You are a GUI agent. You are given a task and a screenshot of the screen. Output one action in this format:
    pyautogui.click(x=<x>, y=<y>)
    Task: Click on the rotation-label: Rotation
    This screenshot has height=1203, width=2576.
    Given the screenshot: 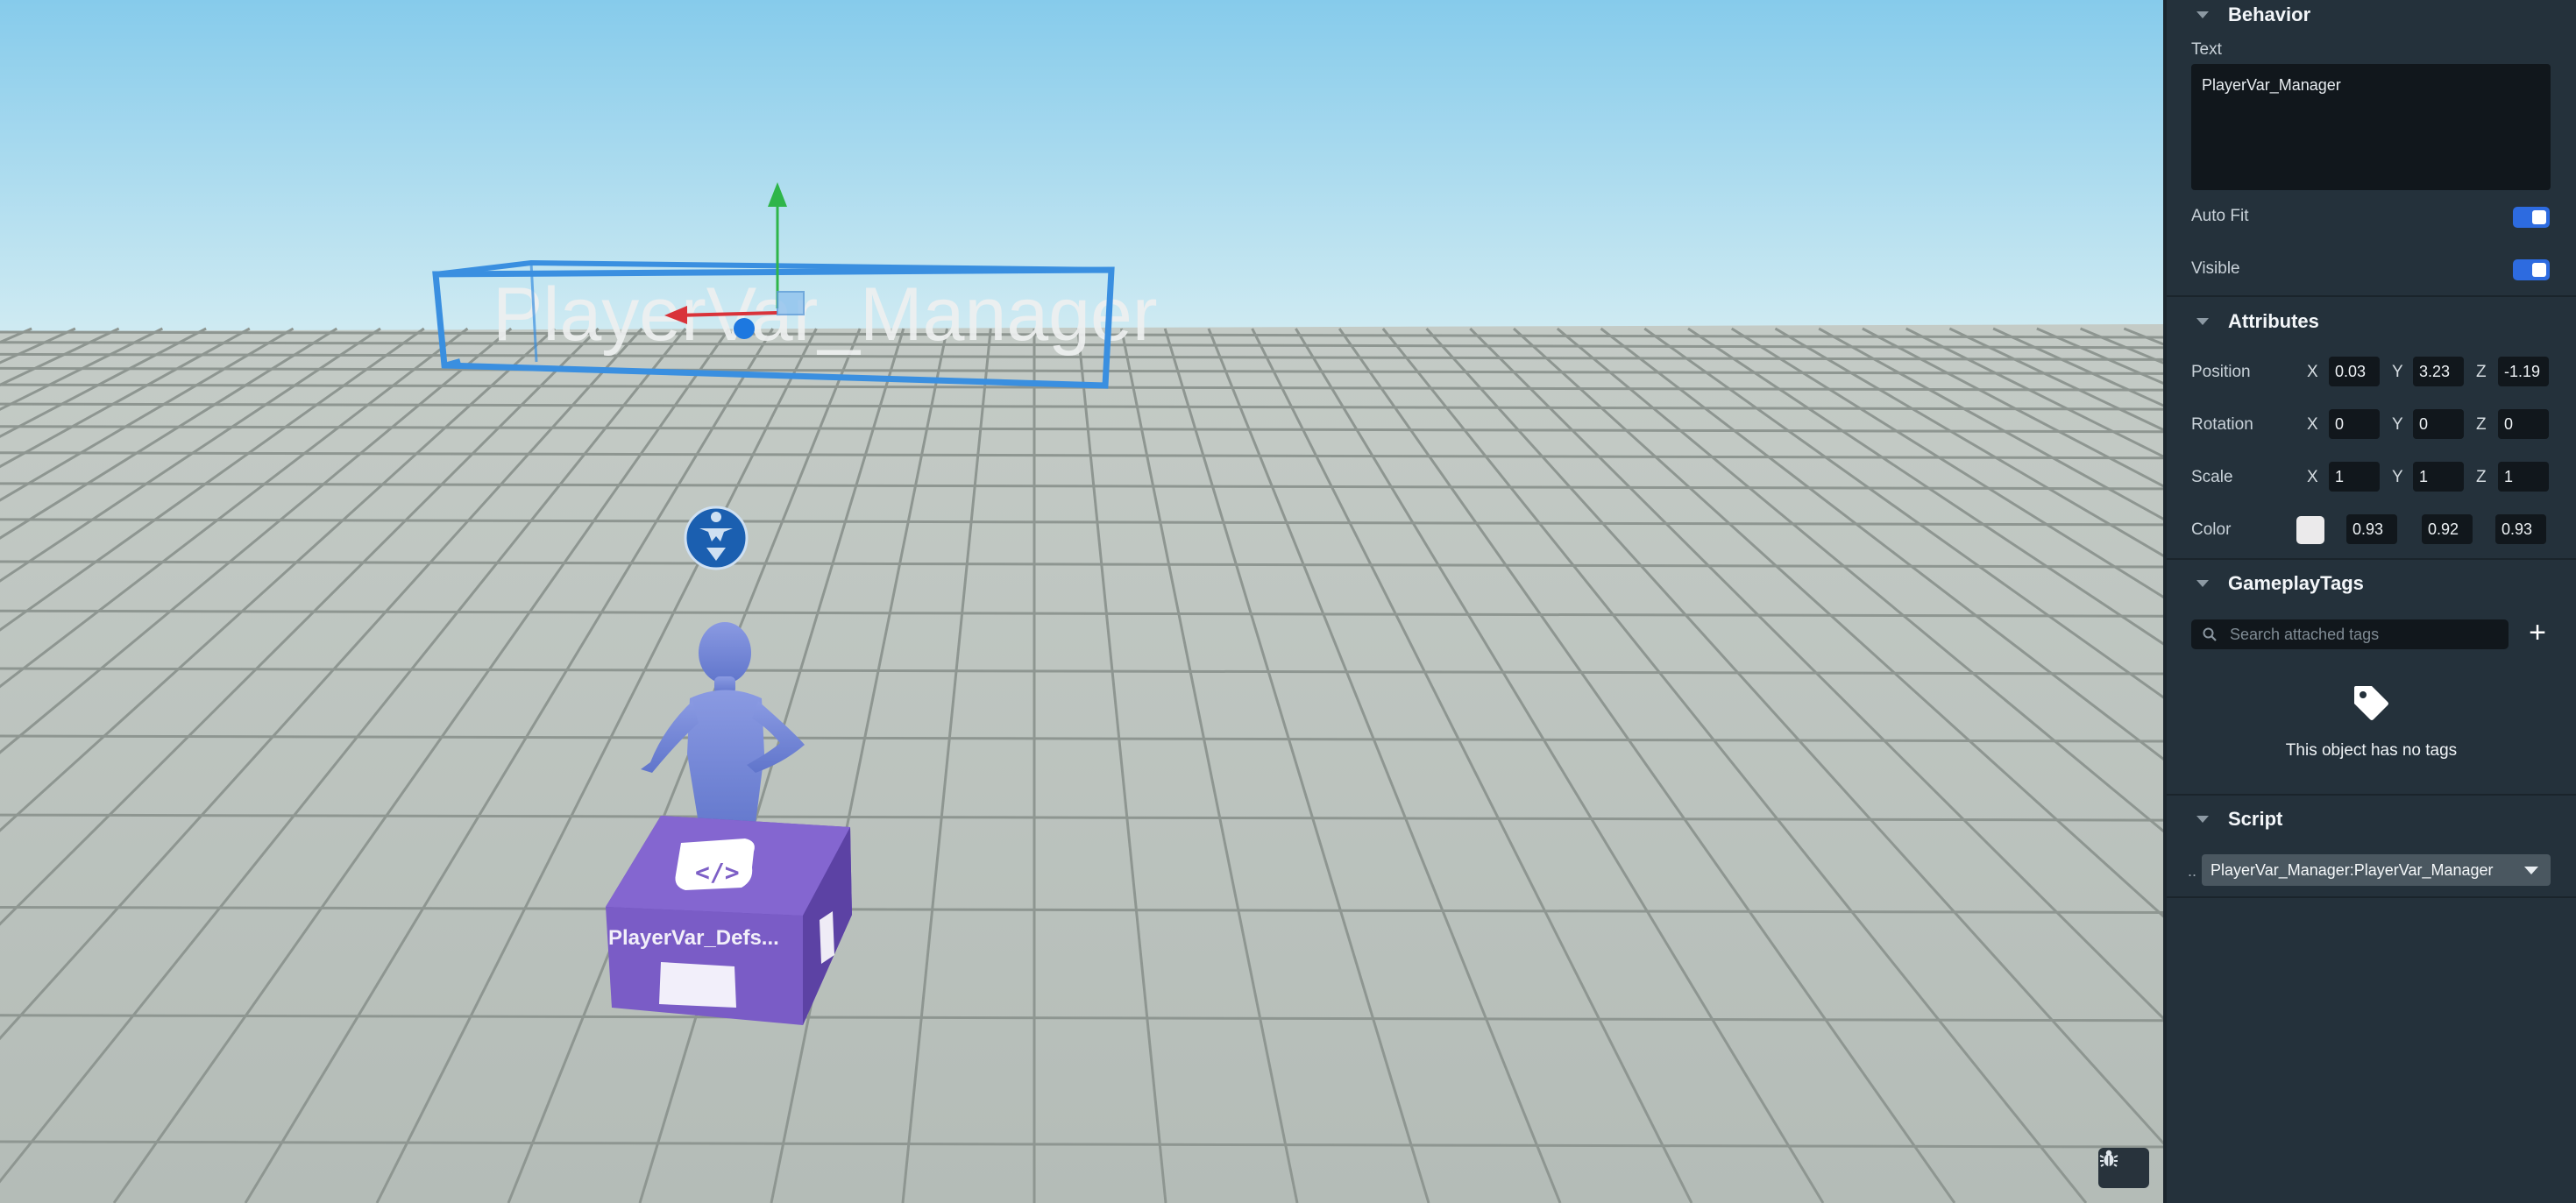 What is the action you would take?
    pyautogui.click(x=2222, y=424)
    